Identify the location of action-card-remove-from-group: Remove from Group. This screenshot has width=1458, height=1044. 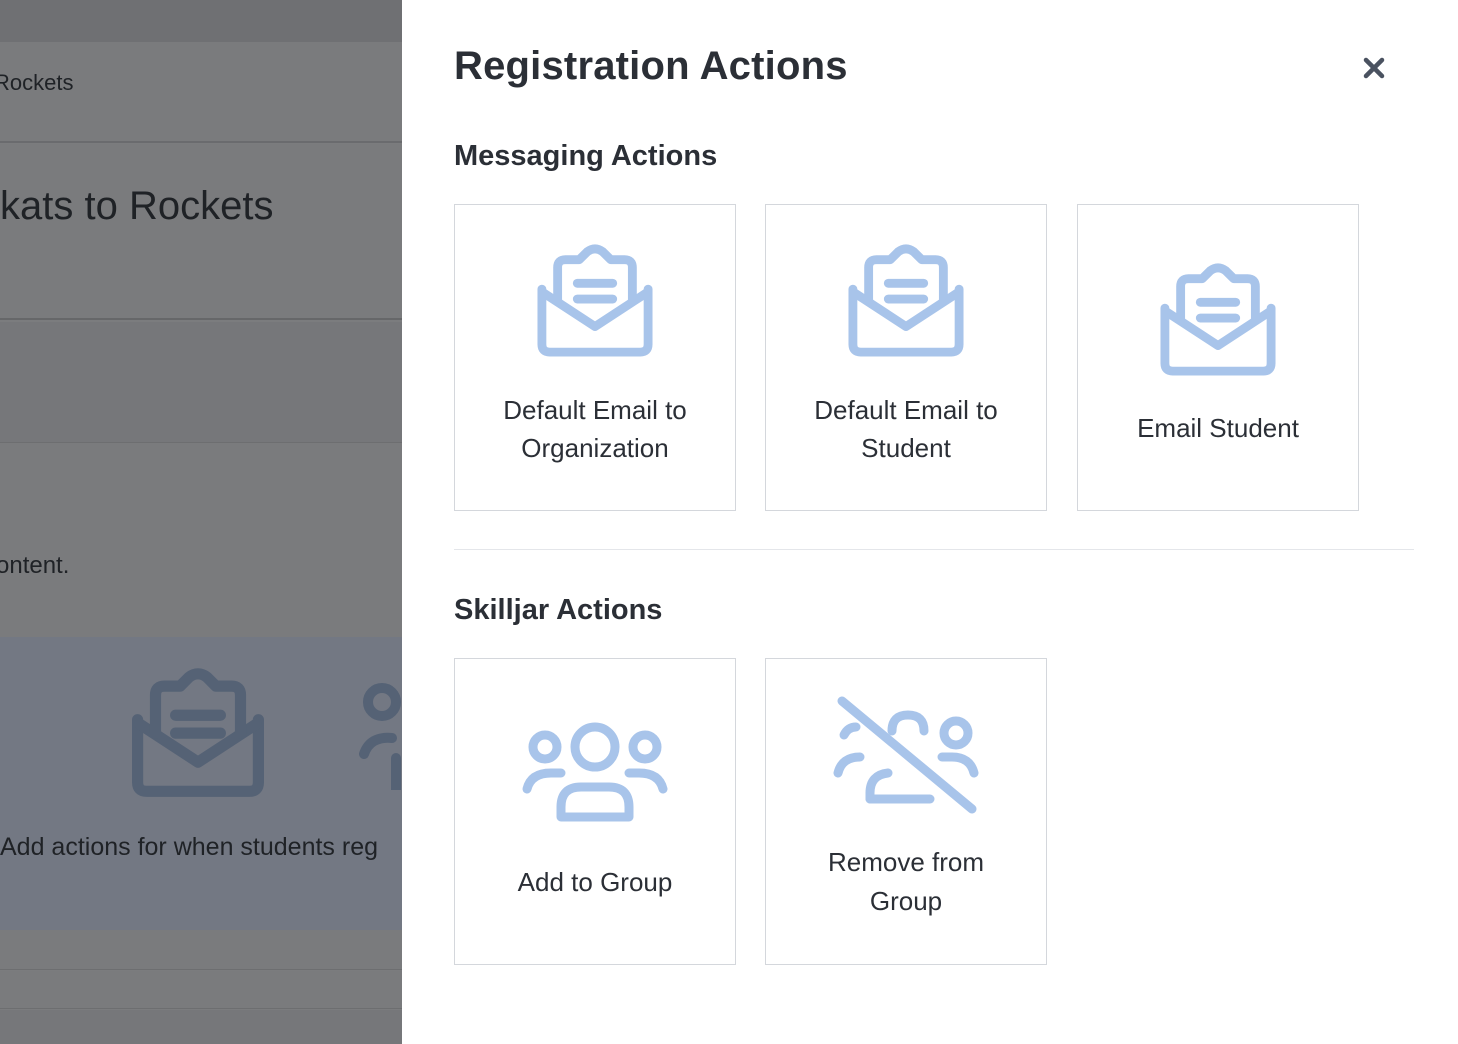
(906, 811).